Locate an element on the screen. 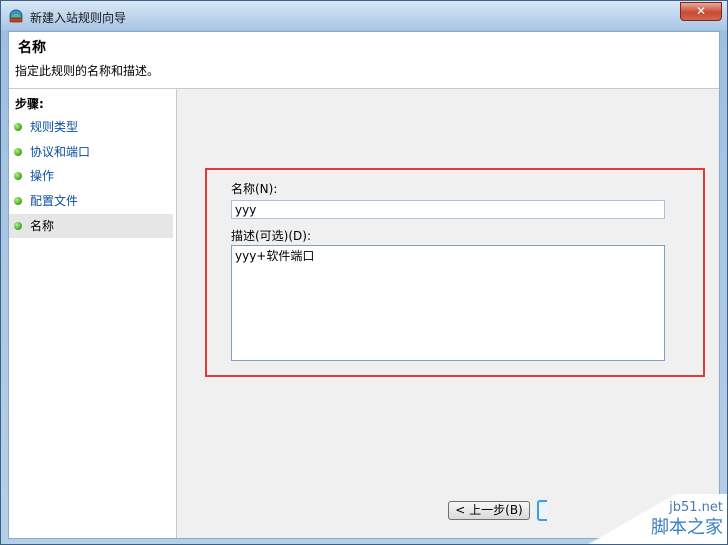  step-label: 配置文件 is located at coordinates (54, 201).